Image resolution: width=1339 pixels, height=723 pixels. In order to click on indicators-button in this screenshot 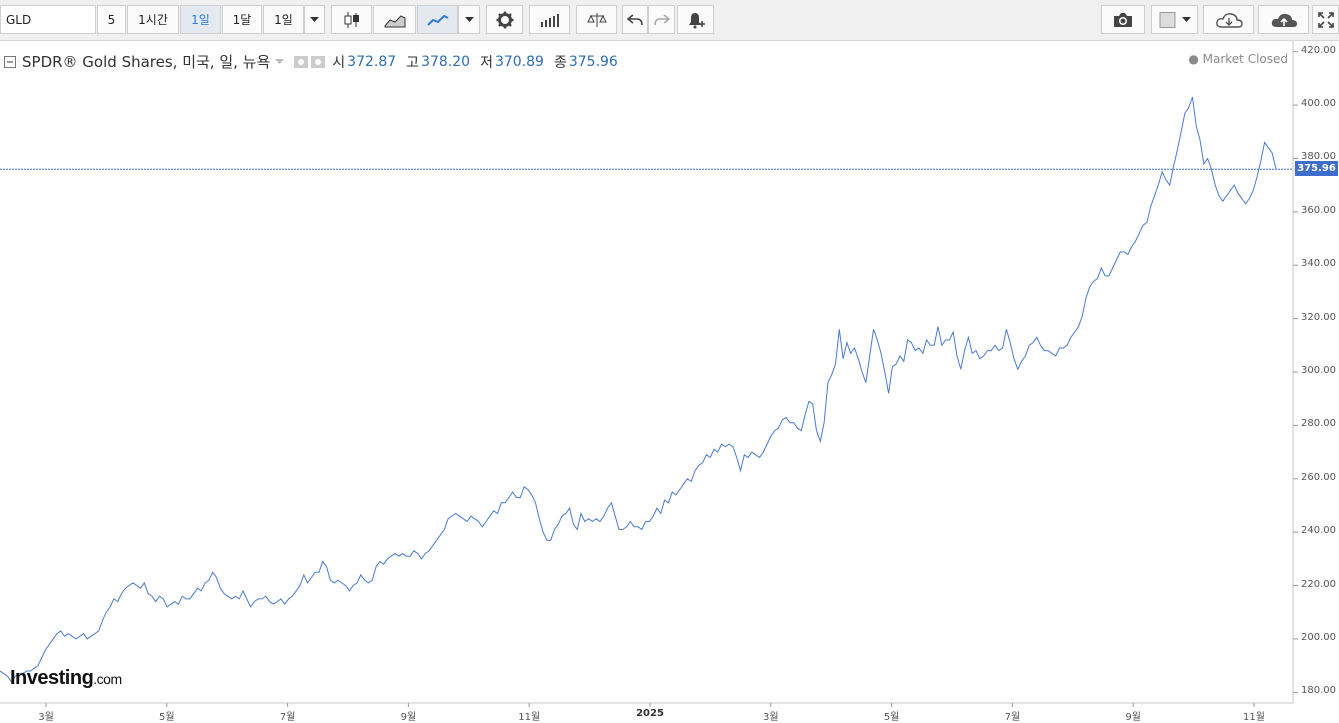, I will do `click(549, 19)`.